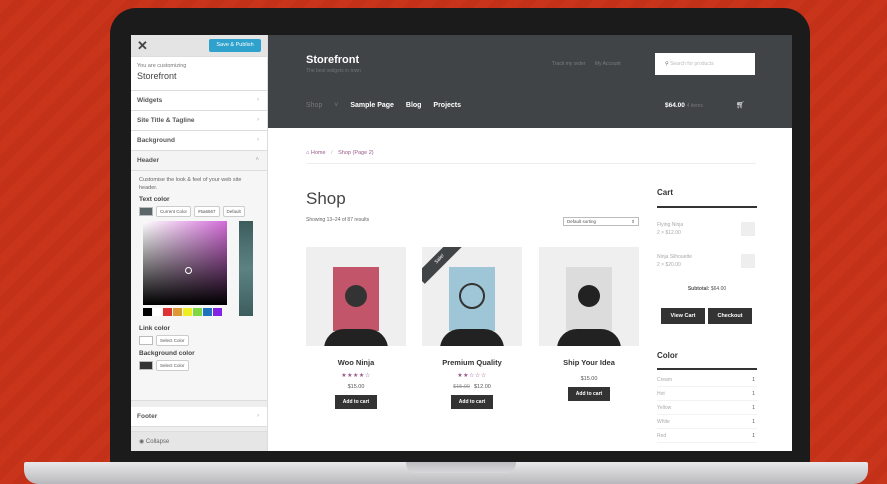 The width and height of the screenshot is (887, 484). I want to click on section-footer: Footer ›, so click(199, 417).